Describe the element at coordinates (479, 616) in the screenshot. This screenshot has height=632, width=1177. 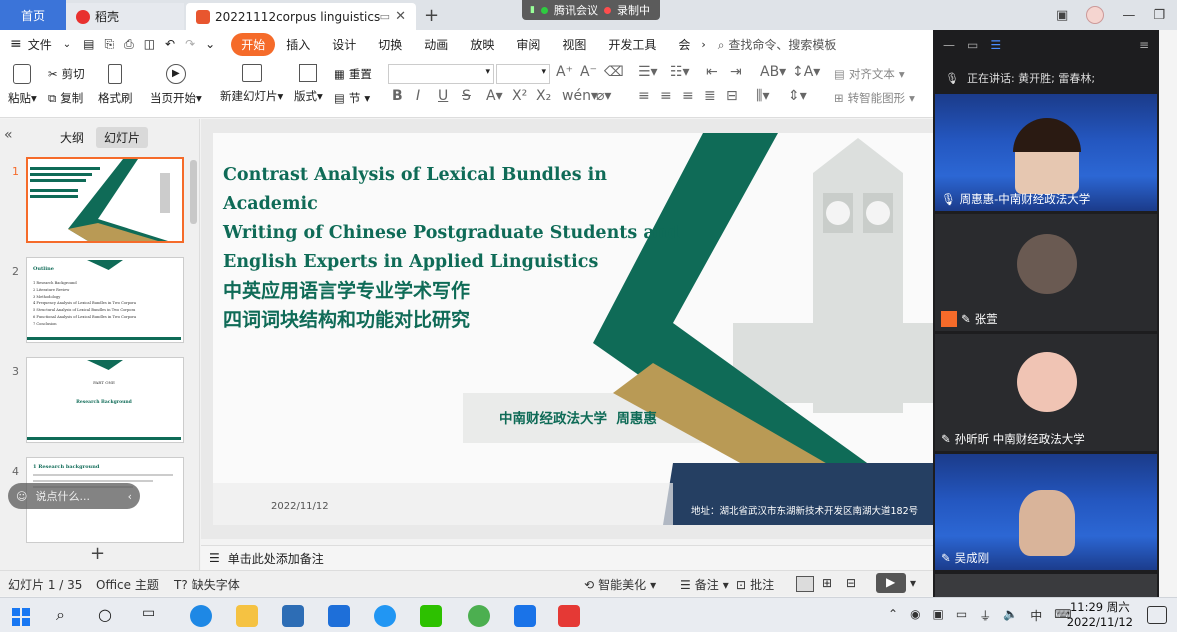
I see `360-browser-icon` at that location.